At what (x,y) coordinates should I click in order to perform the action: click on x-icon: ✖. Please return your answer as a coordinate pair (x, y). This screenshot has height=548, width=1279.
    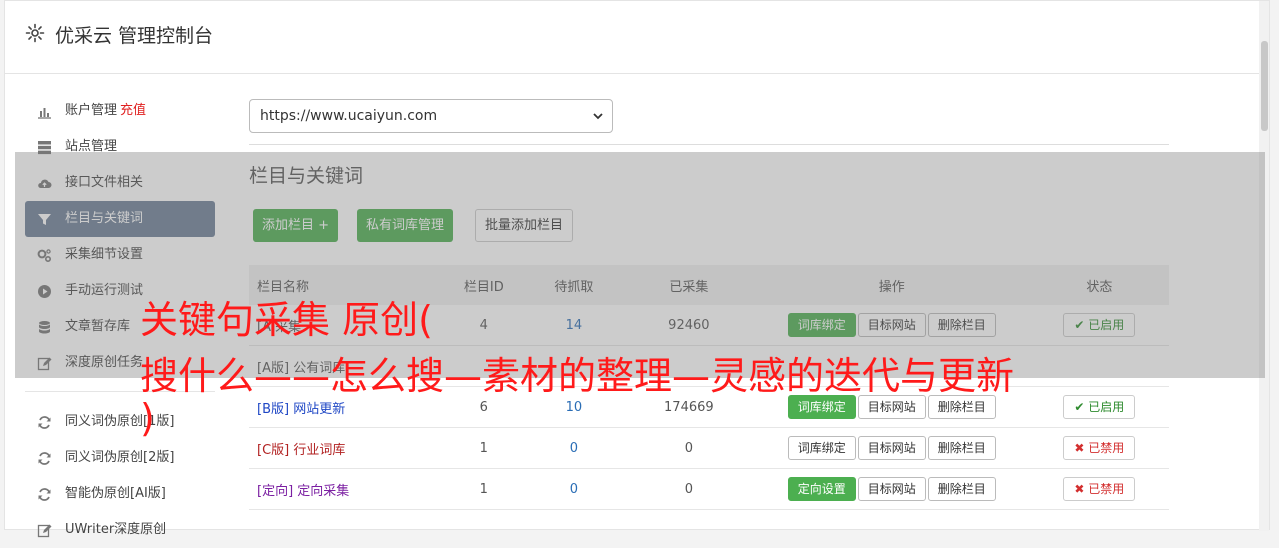
    Looking at the image, I should click on (1079, 489).